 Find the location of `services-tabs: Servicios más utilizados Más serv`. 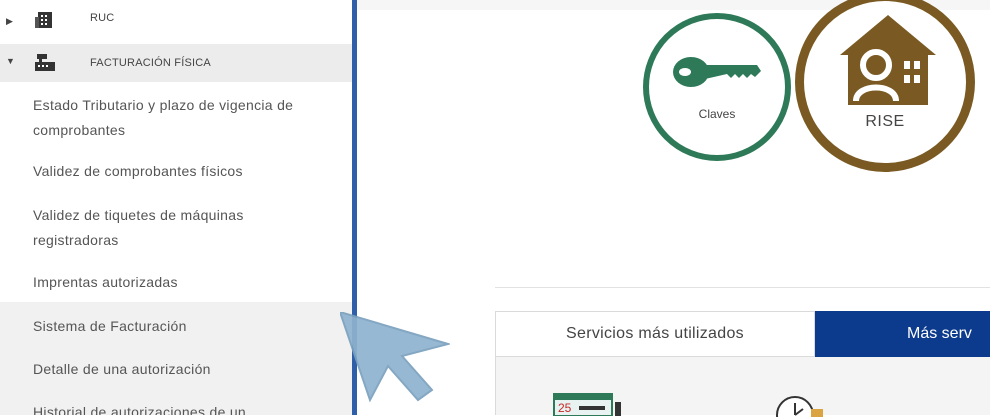

services-tabs: Servicios más utilizados Más serv is located at coordinates (742, 334).